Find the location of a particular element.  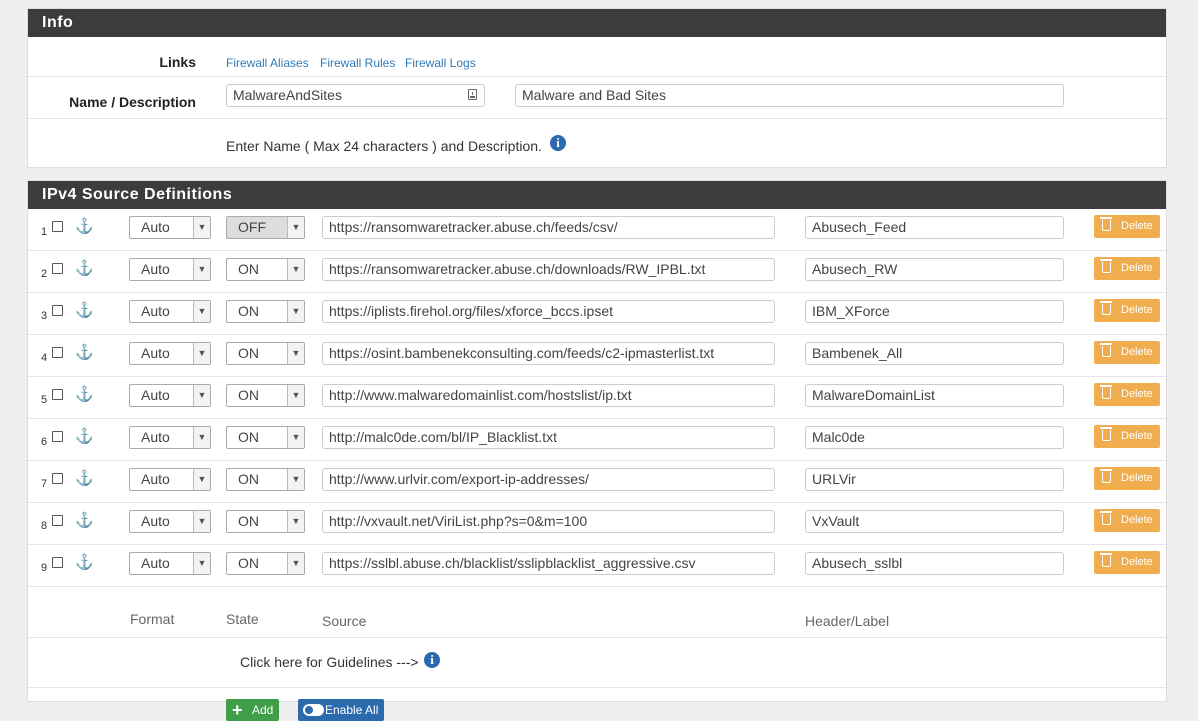

header-label-input: Malc0de is located at coordinates (934, 437).